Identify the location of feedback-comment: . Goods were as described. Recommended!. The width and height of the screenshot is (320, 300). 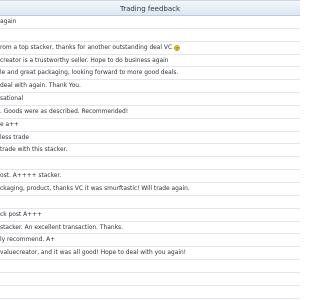
(64, 111).